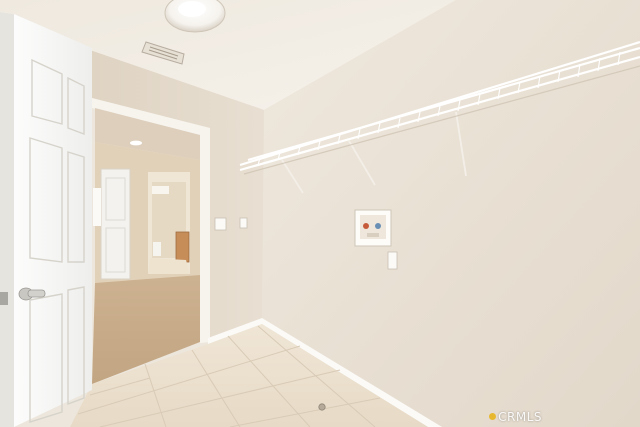 The image size is (640, 427). What do you see at coordinates (192, 9) in the screenshot?
I see `ceiling-light-glow` at bounding box center [192, 9].